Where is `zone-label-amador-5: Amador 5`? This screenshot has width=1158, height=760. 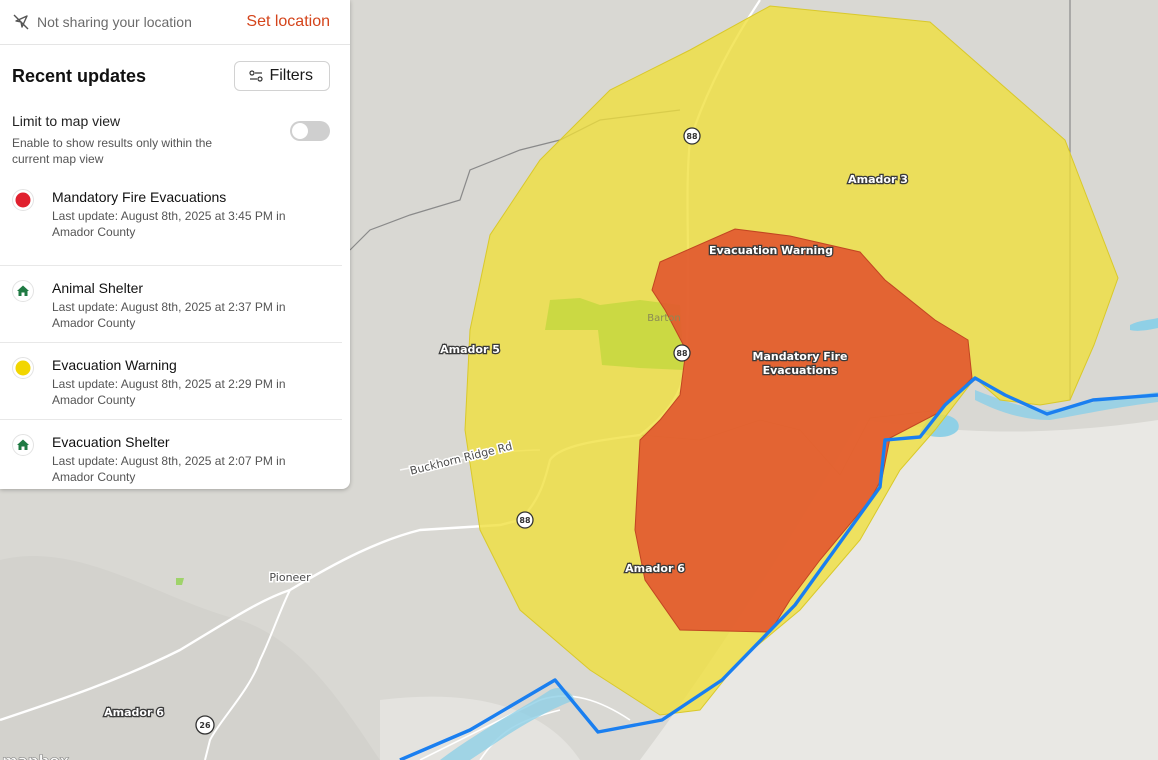
zone-label-amador-5: Amador 5 is located at coordinates (470, 349).